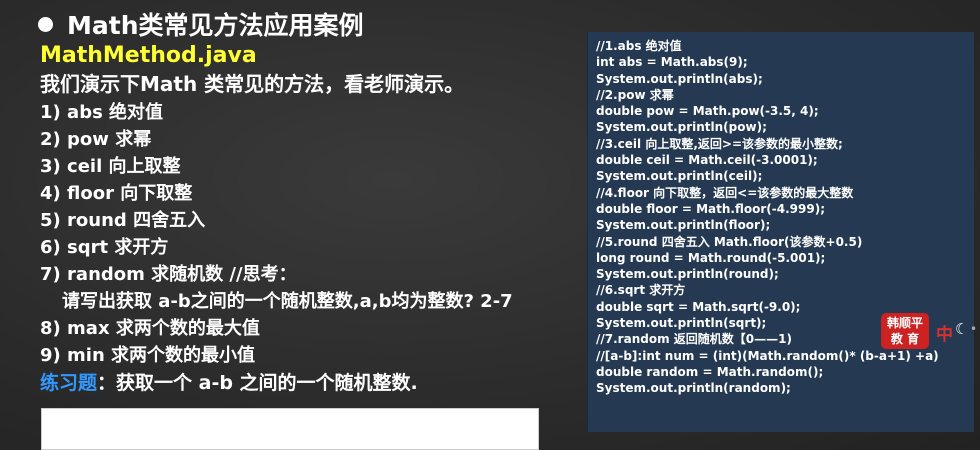 This screenshot has height=450, width=980. Describe the element at coordinates (150, 328) in the screenshot. I see `list-item: 8) max 求两个数的最大值` at that location.